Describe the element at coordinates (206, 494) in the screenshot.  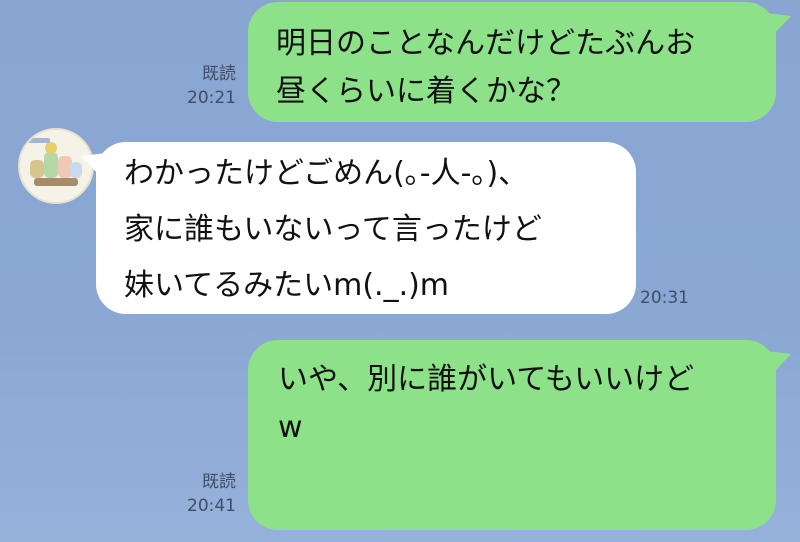
I see `message-meta: 既読 20:41` at that location.